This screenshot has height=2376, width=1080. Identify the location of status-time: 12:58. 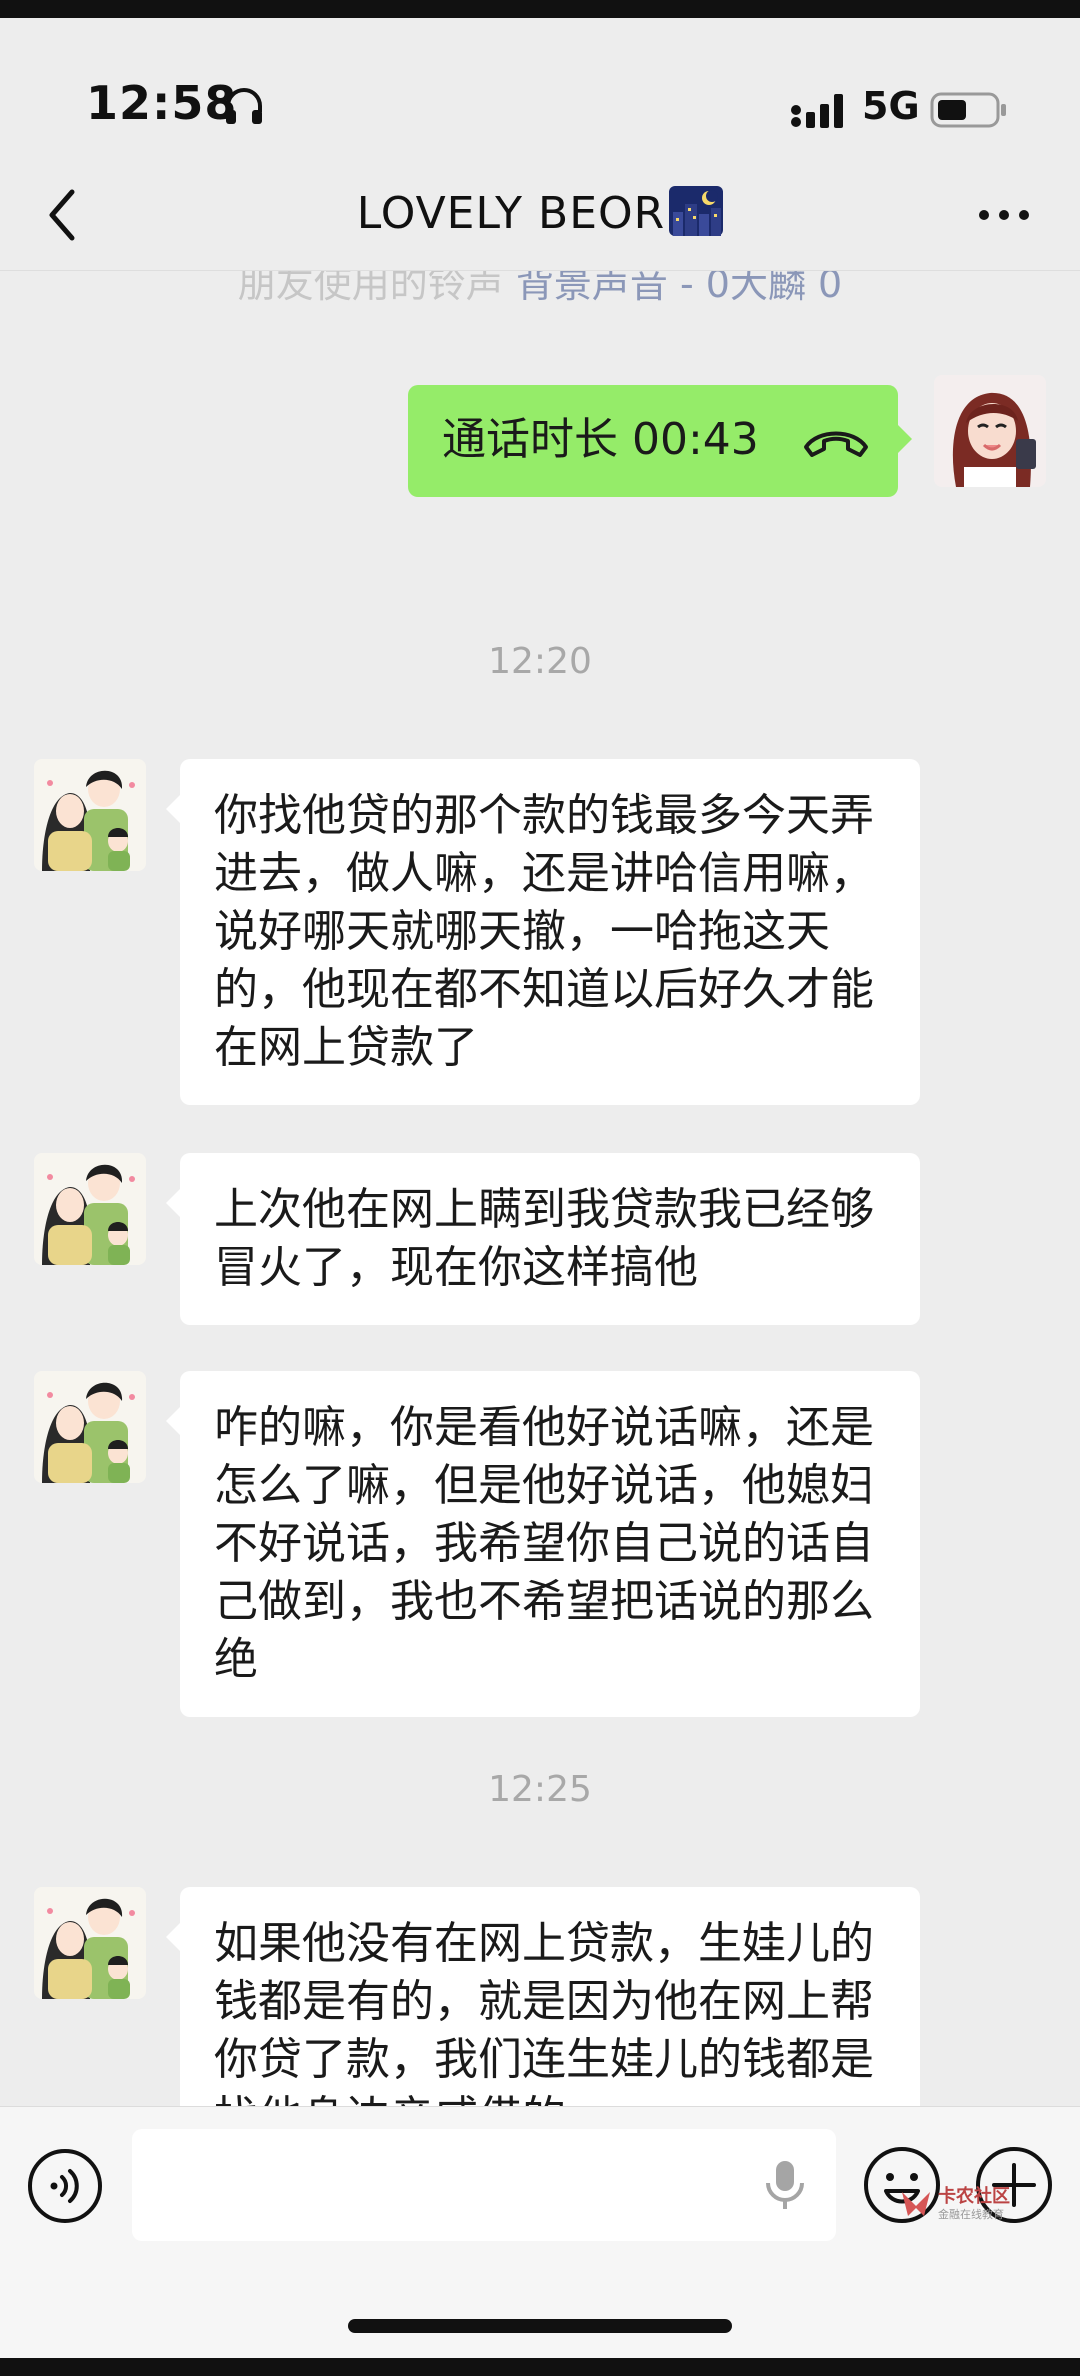
(162, 103).